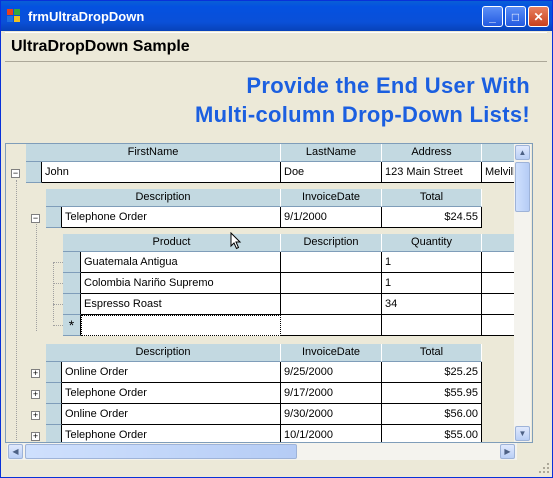 The height and width of the screenshot is (478, 553). What do you see at coordinates (181, 262) in the screenshot?
I see `cell-product: Guatemala Antigua` at bounding box center [181, 262].